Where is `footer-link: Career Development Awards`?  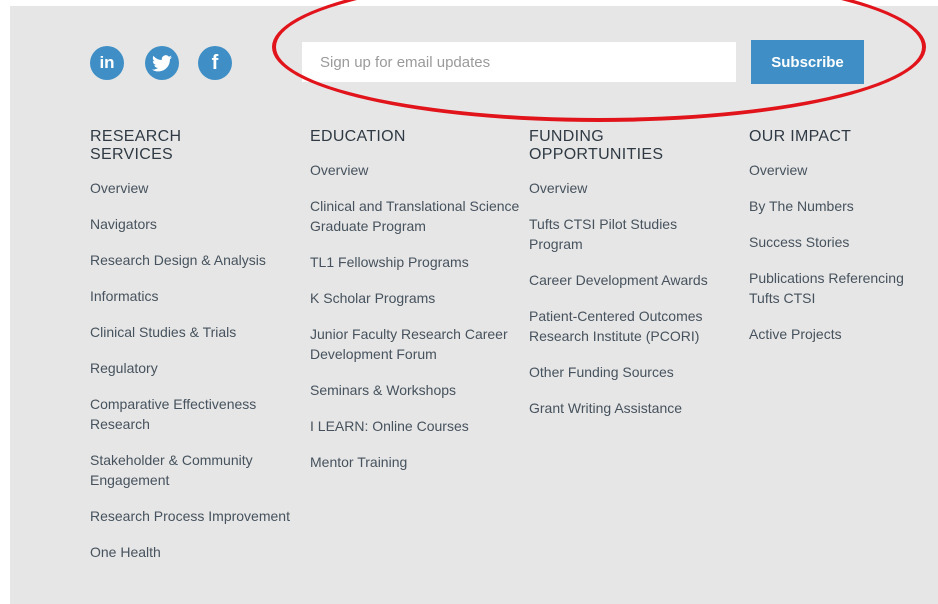 footer-link: Career Development Awards is located at coordinates (624, 280).